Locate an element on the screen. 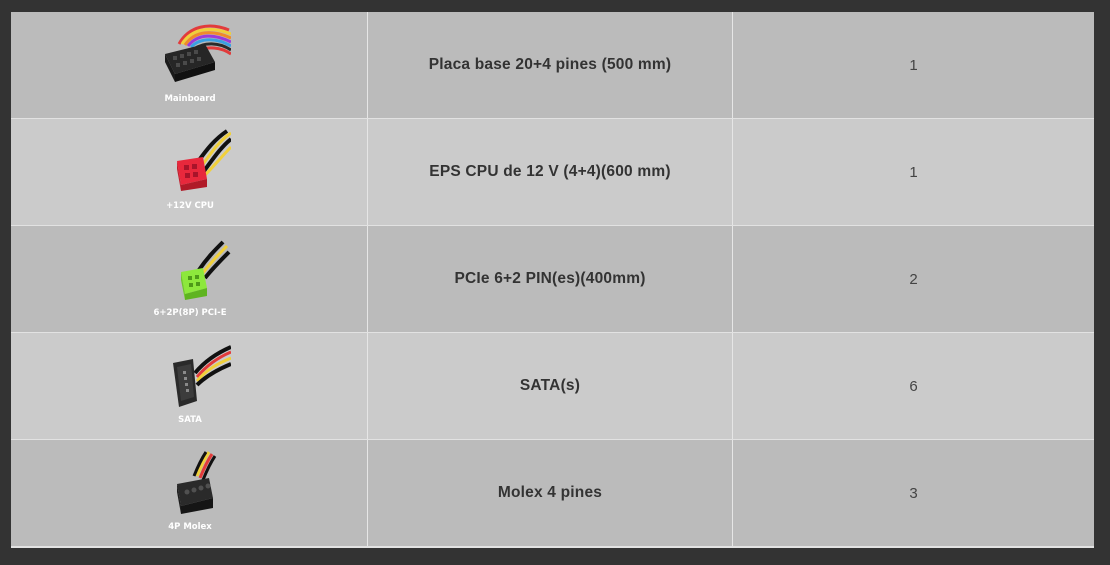 The height and width of the screenshot is (565, 1110). connector-caption: SATA is located at coordinates (190, 420).